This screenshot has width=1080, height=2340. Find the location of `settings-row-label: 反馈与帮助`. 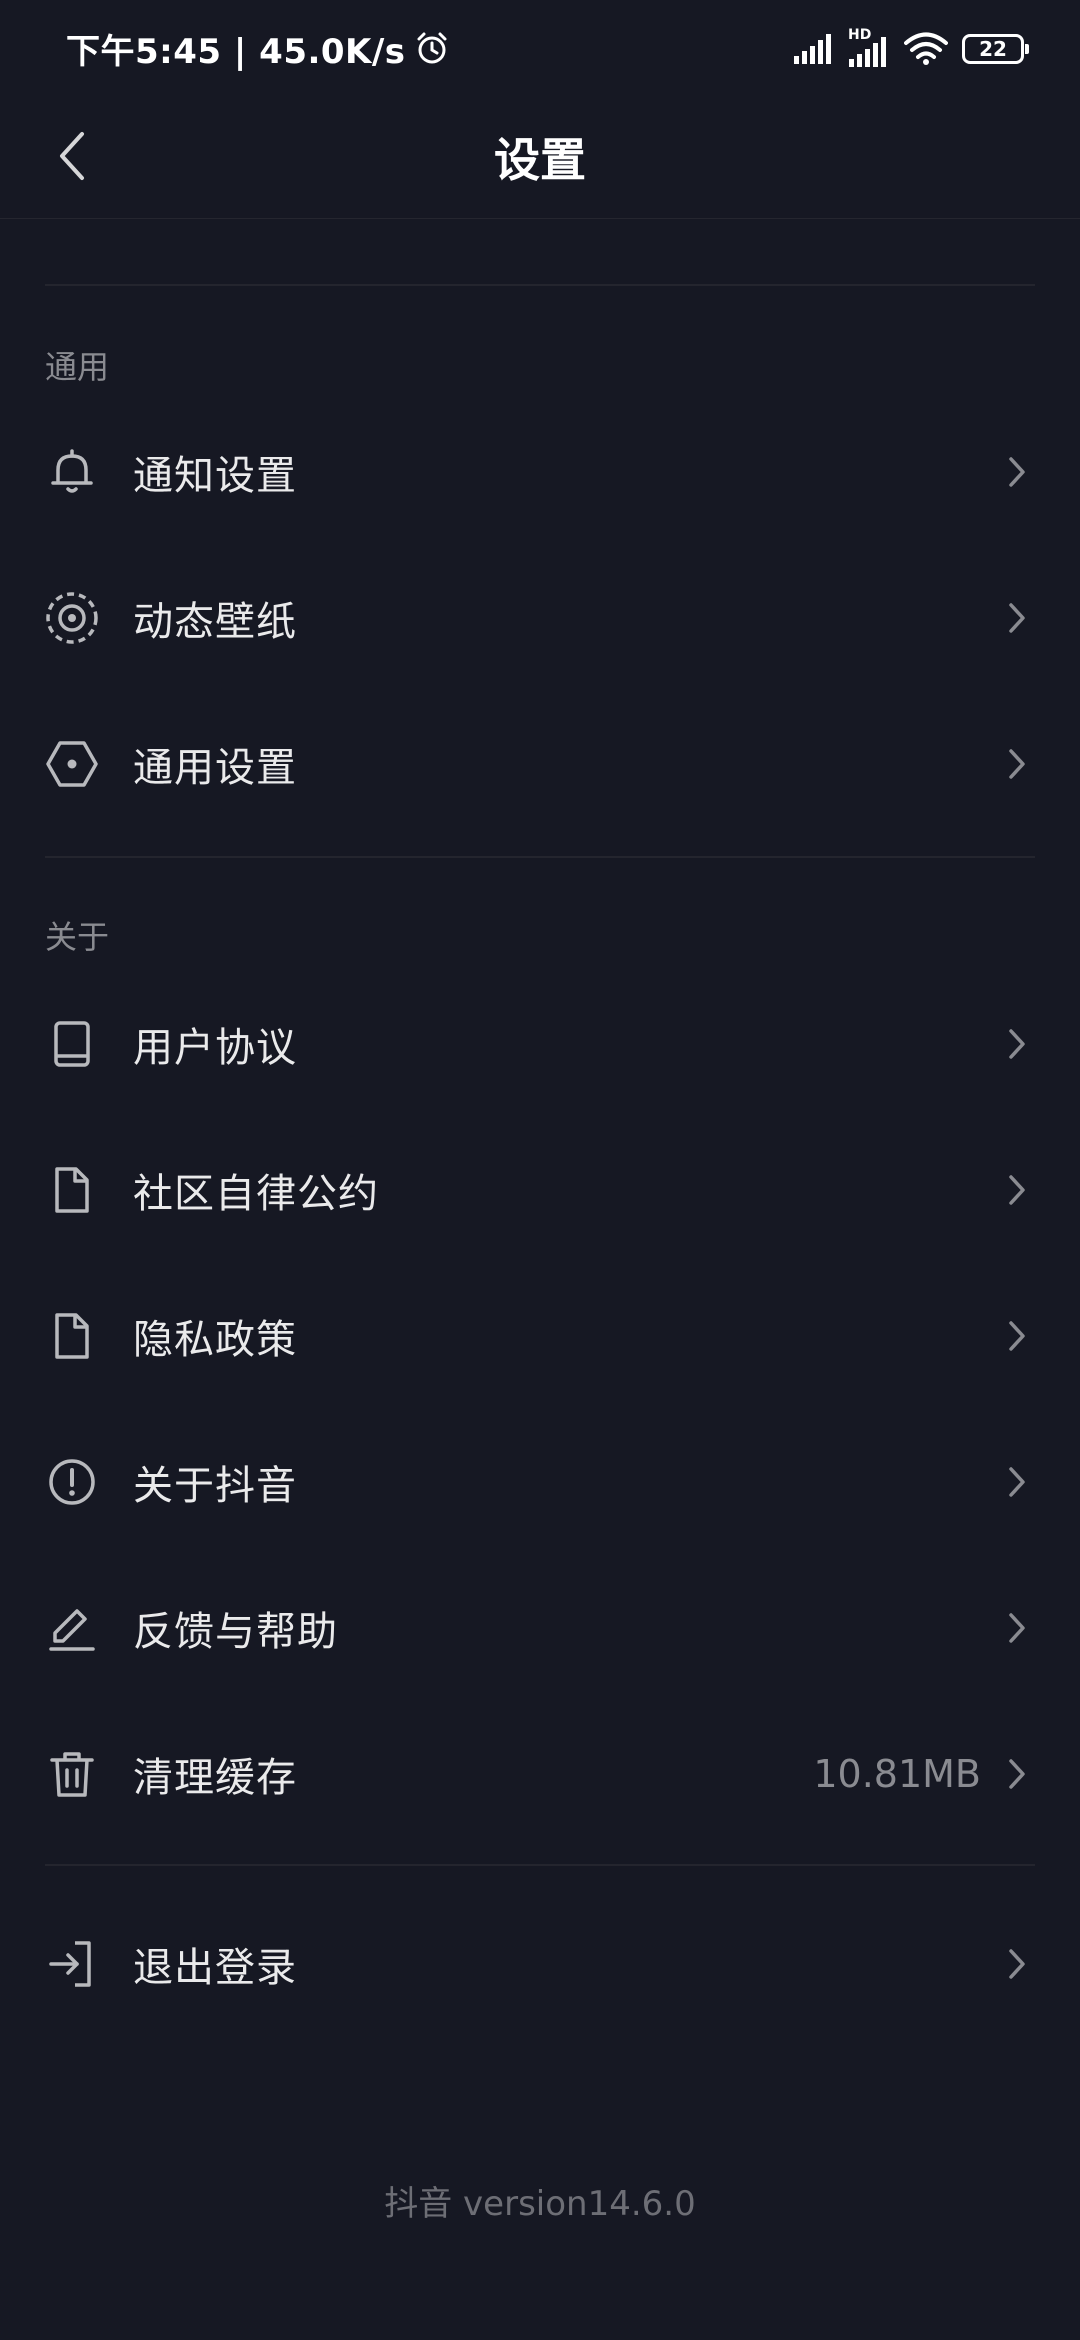

settings-row-label: 反馈与帮助 is located at coordinates (235, 1632).